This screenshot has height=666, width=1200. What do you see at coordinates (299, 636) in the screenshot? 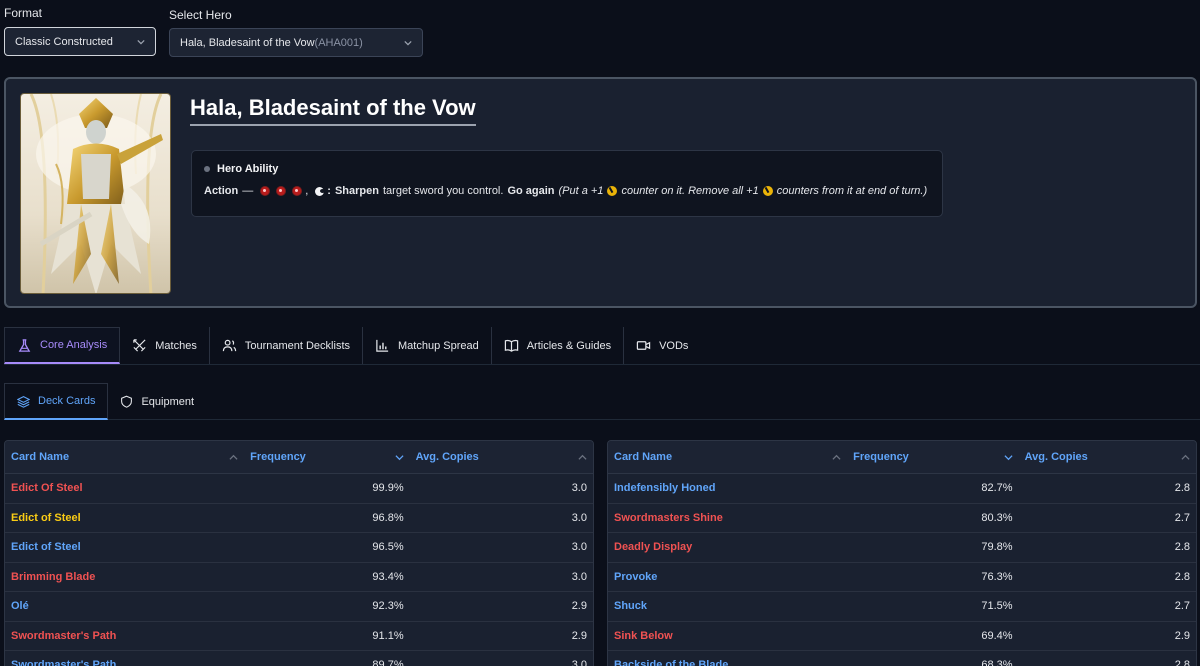
I see `table-row: Swordmaster's Path 91.1% 2.9` at bounding box center [299, 636].